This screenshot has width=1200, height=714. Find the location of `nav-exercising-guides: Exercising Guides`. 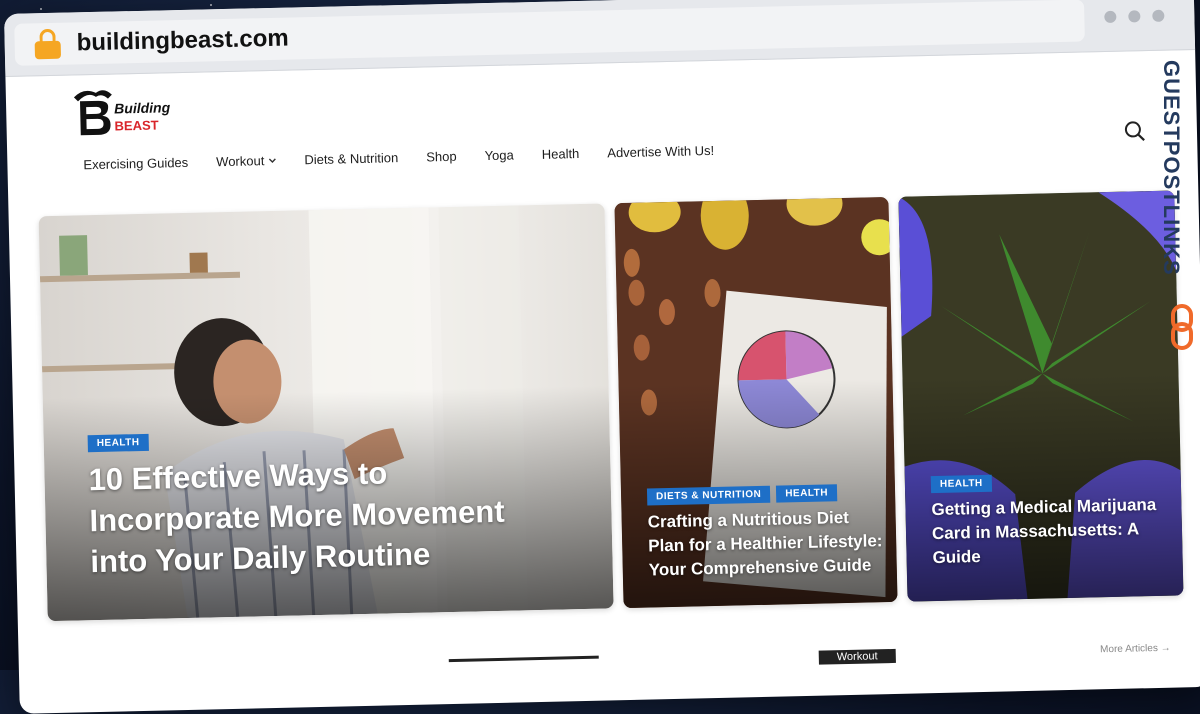

nav-exercising-guides: Exercising Guides is located at coordinates (135, 163).